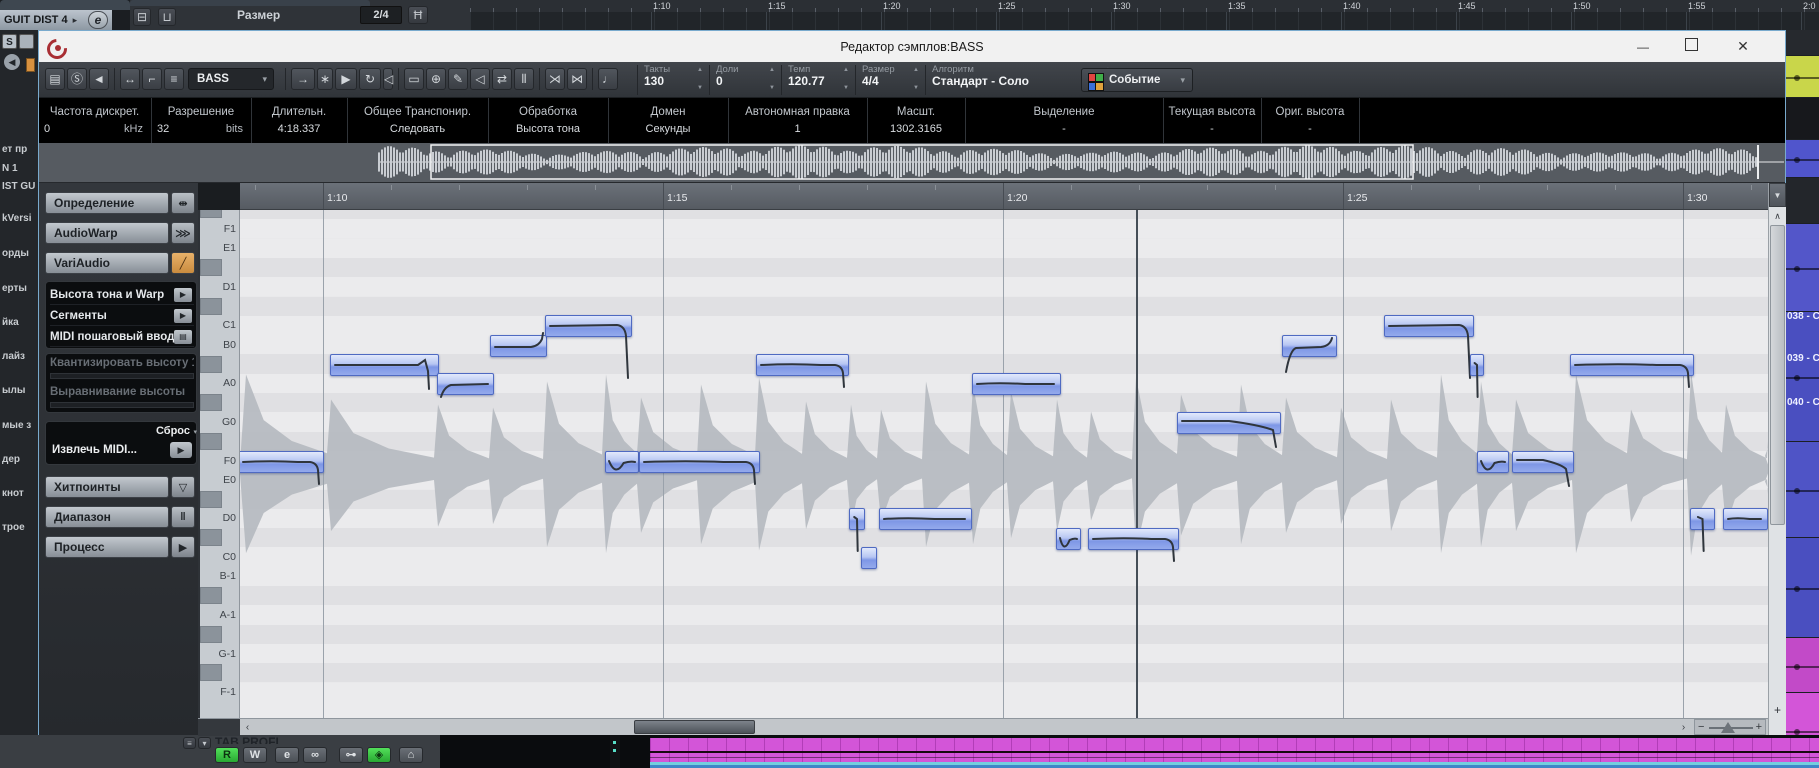  Describe the element at coordinates (77, 79) in the screenshot. I see `solo-editor: Ⓢ` at that location.